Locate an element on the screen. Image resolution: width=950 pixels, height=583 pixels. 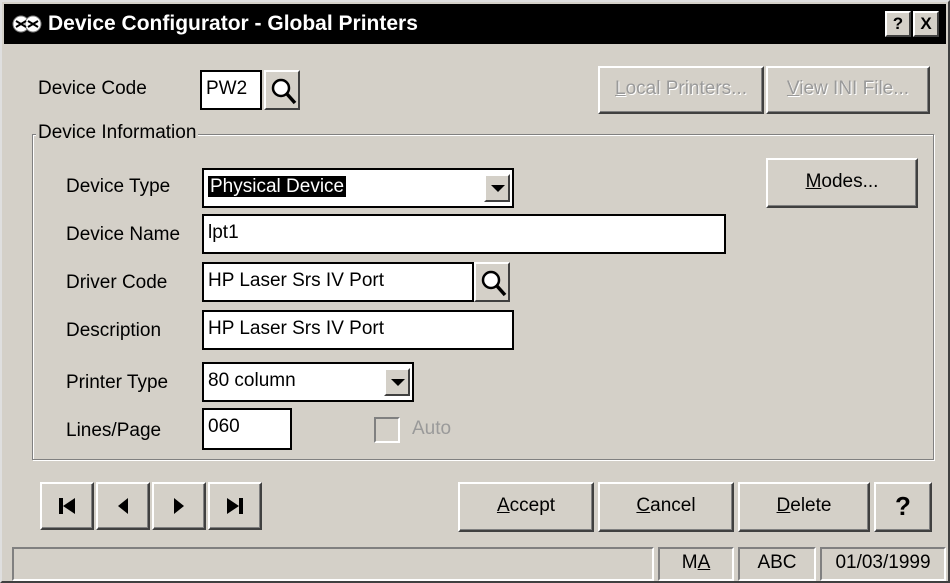
lines-page-value: 060 is located at coordinates (224, 426).